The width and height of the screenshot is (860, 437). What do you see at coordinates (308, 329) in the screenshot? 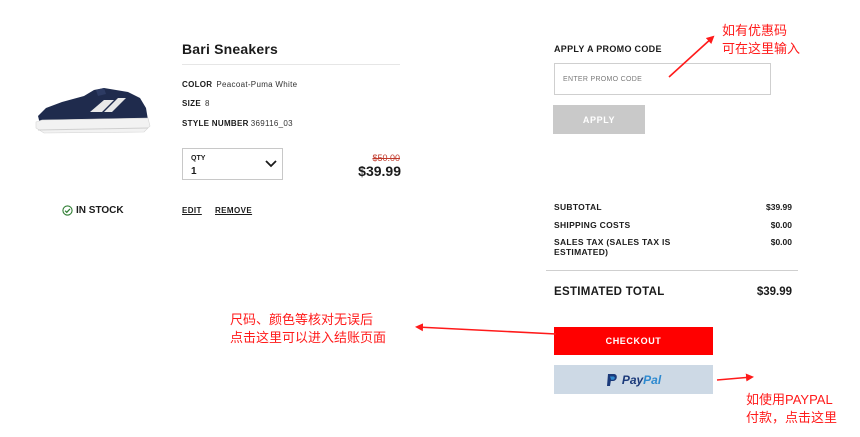
I see `checkout-annotation: 尺码、颜色等核对无误后 点击这里可以进入结账页面` at bounding box center [308, 329].